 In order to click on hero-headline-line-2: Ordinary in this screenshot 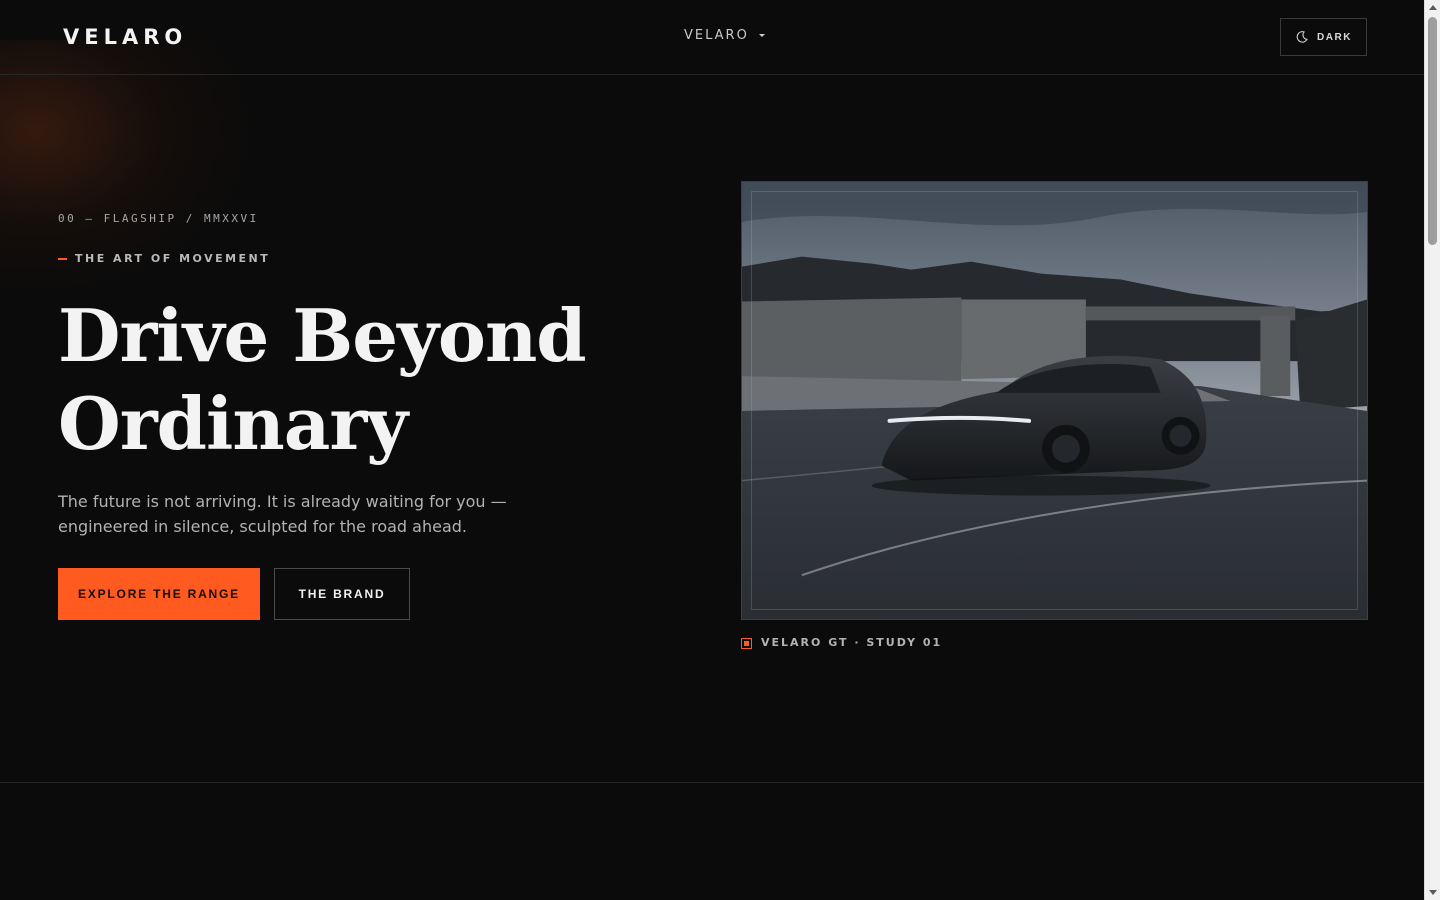, I will do `click(233, 423)`.